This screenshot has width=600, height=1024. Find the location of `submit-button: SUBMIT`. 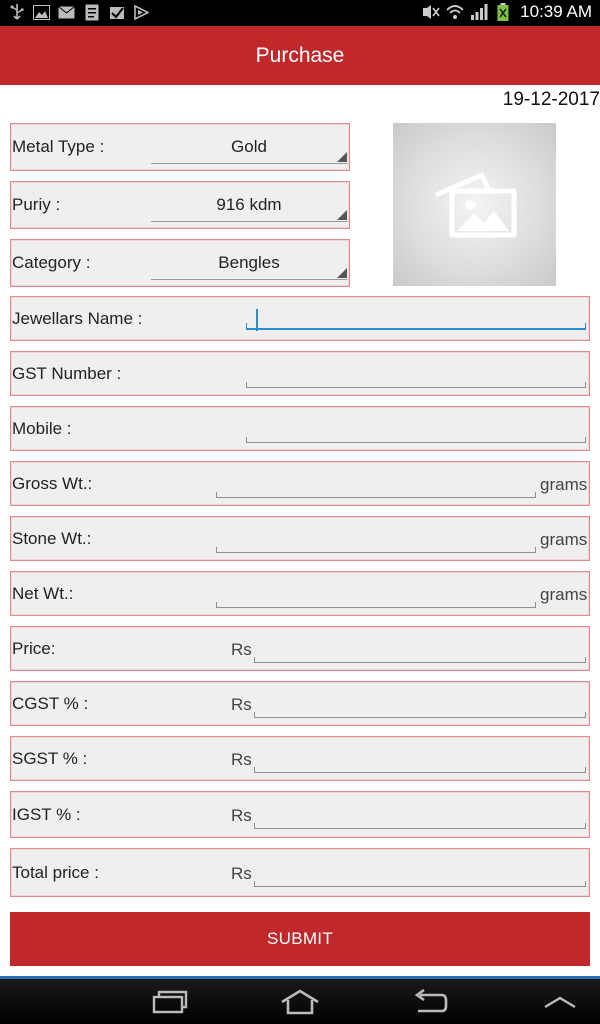

submit-button: SUBMIT is located at coordinates (300, 939).